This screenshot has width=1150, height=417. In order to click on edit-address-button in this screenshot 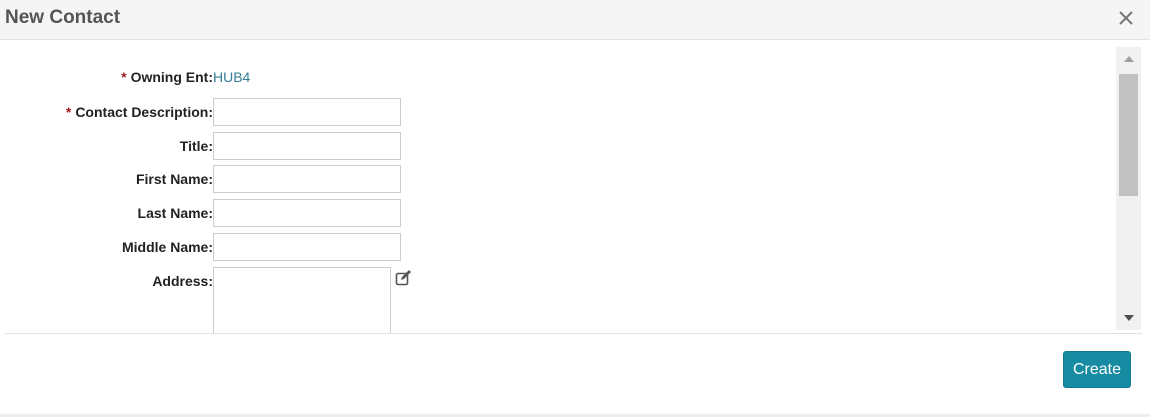, I will do `click(405, 279)`.